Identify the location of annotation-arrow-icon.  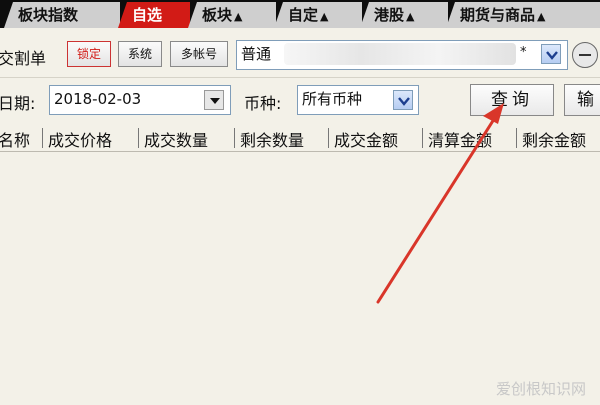
(440, 203).